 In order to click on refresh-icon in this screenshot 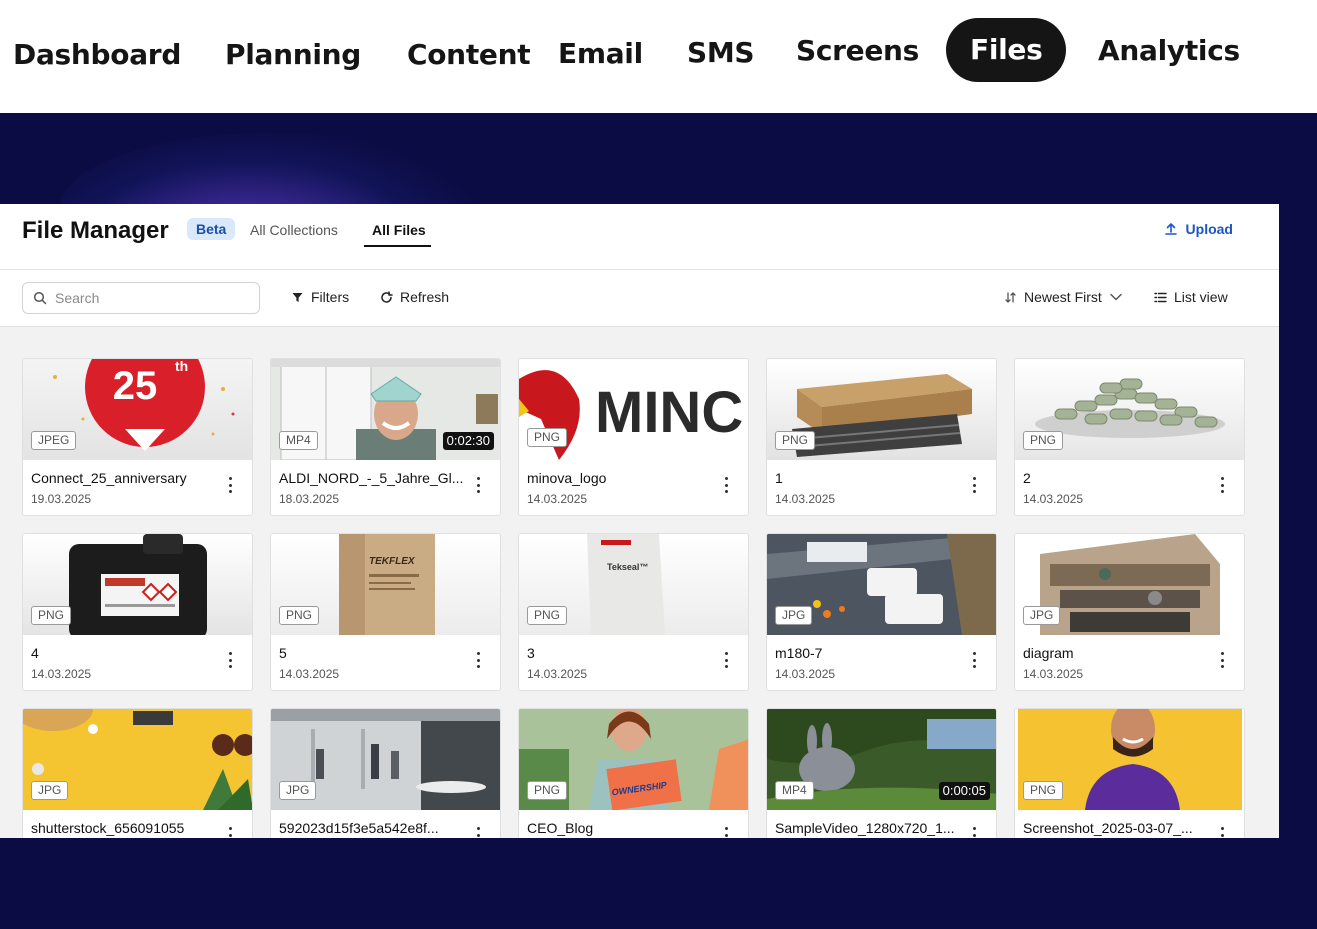, I will do `click(387, 296)`.